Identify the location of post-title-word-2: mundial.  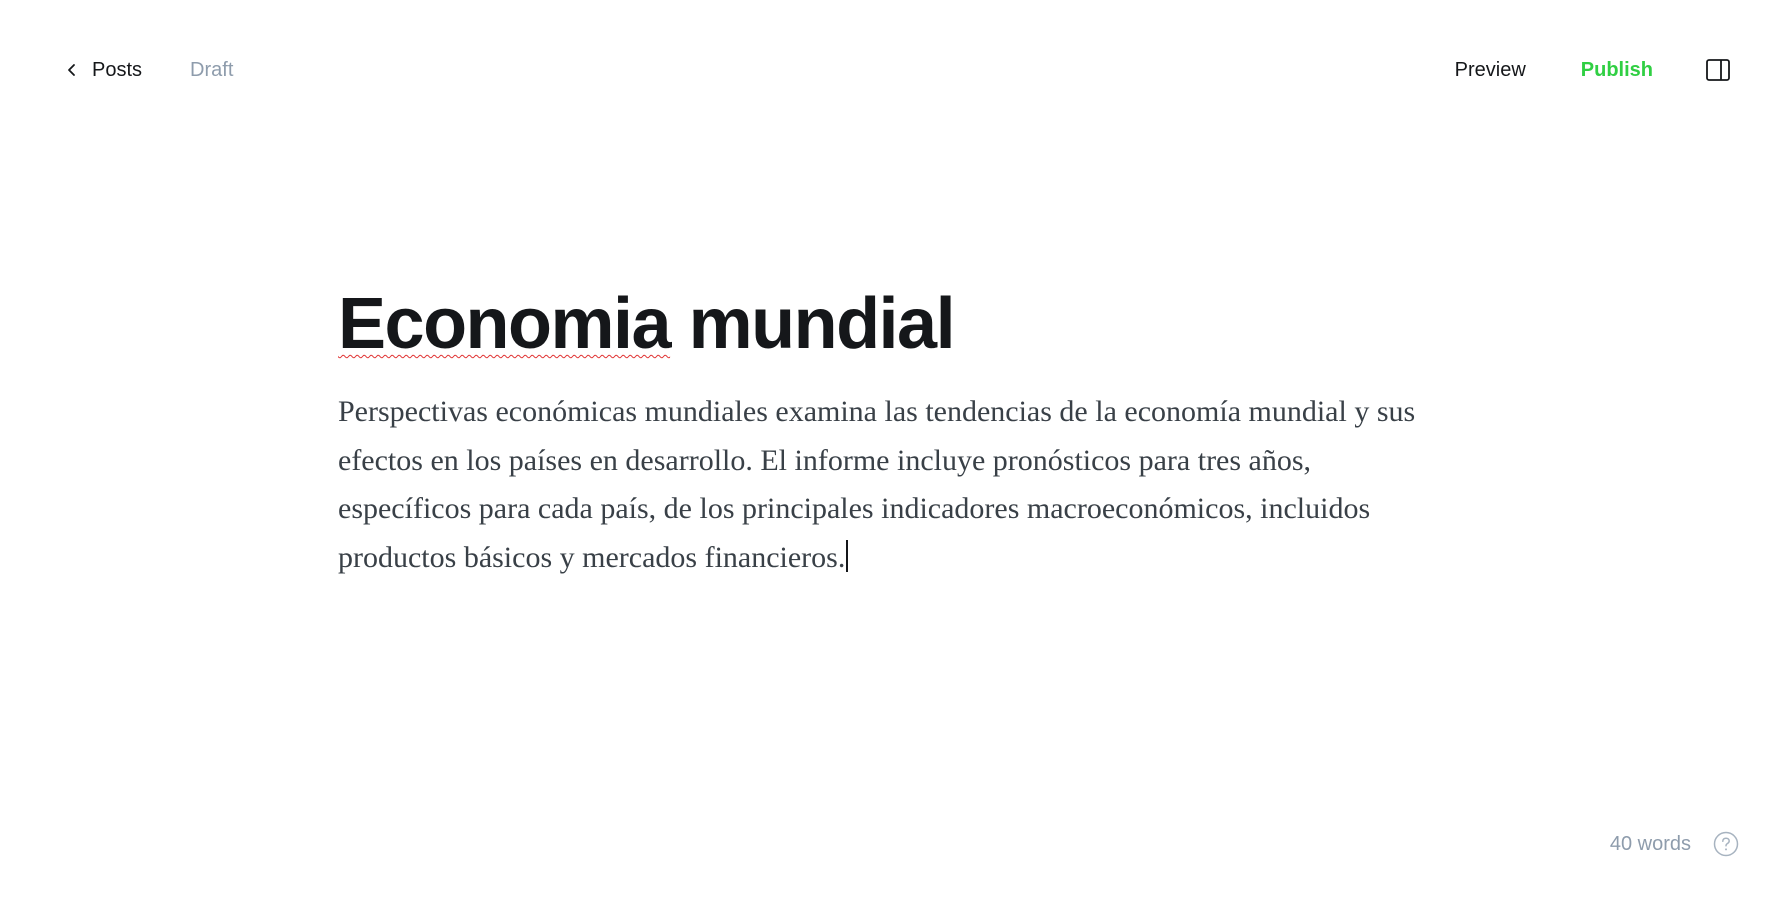
(813, 324).